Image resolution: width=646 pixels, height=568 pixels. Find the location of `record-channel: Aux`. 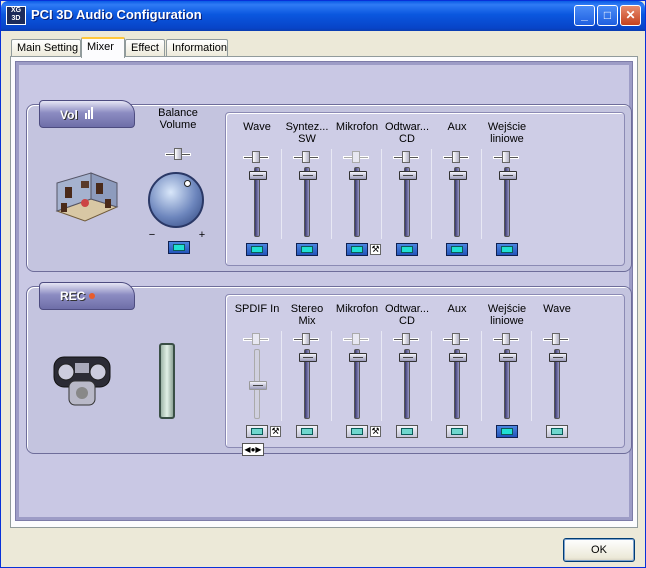

record-channel: Aux is located at coordinates (457, 371).